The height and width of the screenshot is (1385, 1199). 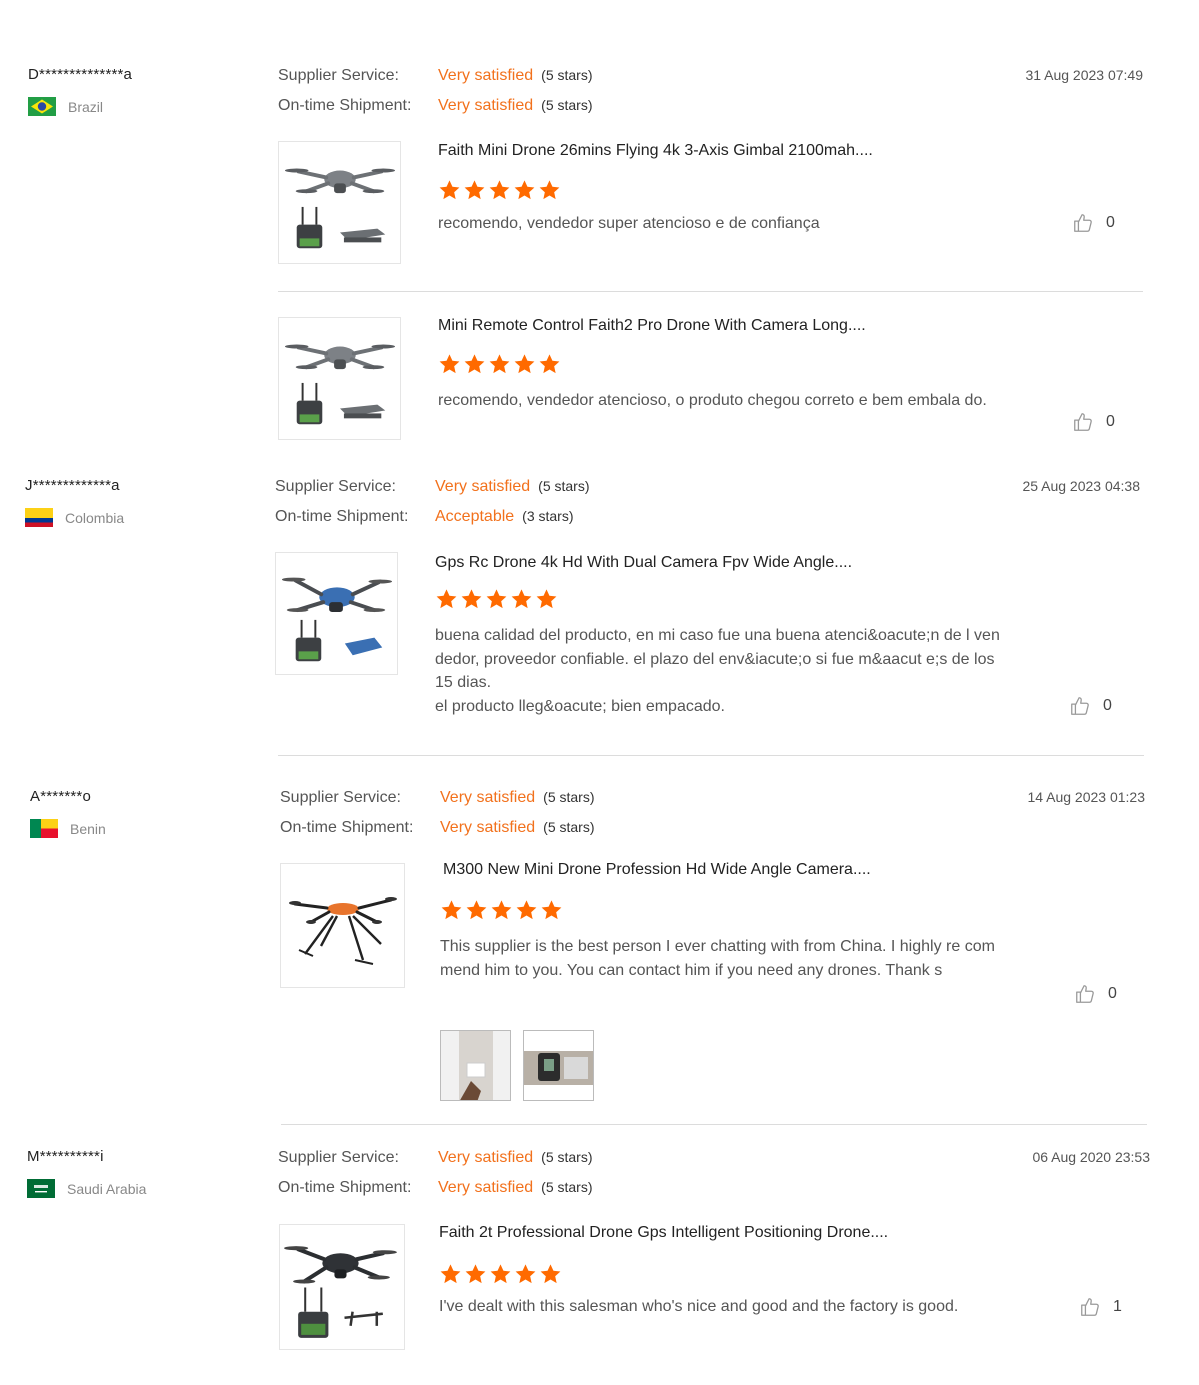 What do you see at coordinates (72, 485) in the screenshot?
I see `buyer-name: J*************a` at bounding box center [72, 485].